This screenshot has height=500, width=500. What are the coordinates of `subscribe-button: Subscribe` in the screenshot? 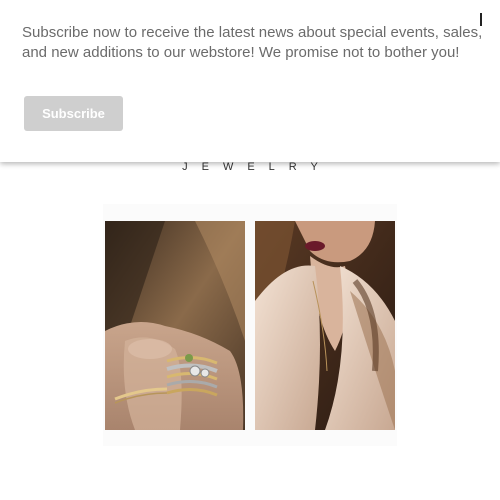 It's located at (73, 113).